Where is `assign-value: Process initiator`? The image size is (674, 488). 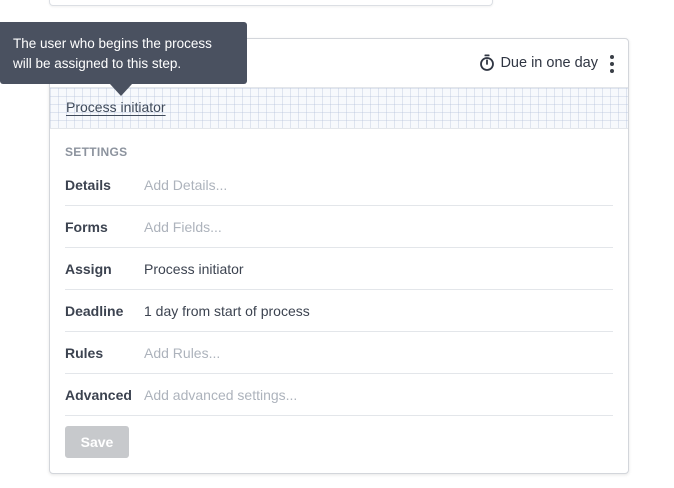 assign-value: Process initiator is located at coordinates (194, 269).